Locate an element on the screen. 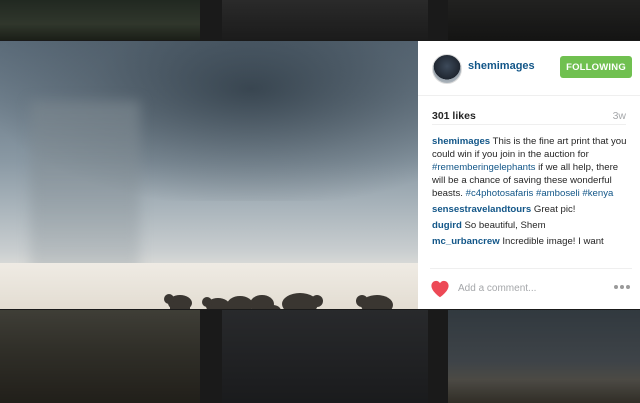  hashtag-link: #rememberingelephants is located at coordinates (483, 167).